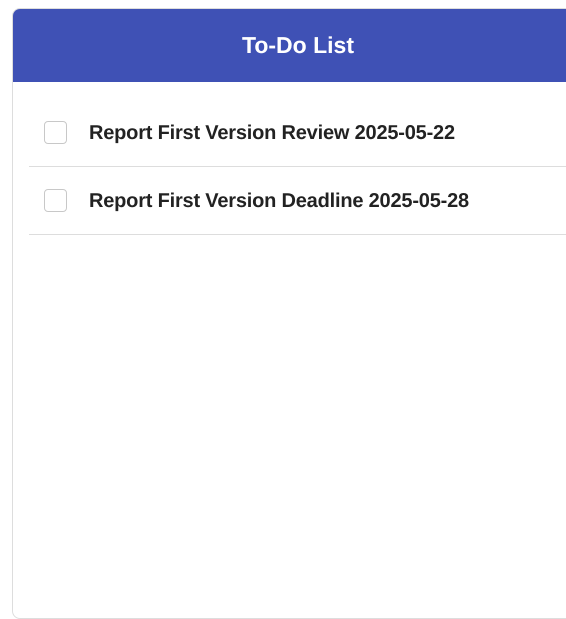 The height and width of the screenshot is (619, 566). Describe the element at coordinates (272, 133) in the screenshot. I see `task-label: Report First Version Review 2025-05-22` at that location.